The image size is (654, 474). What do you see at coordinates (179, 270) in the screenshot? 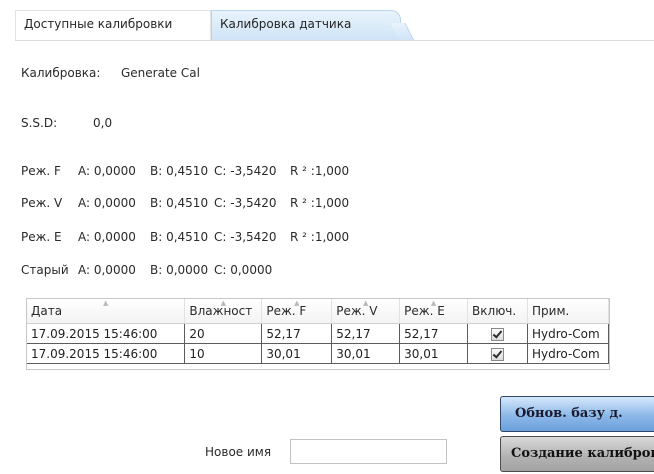
I see `coef-b: B: 0,0000` at bounding box center [179, 270].